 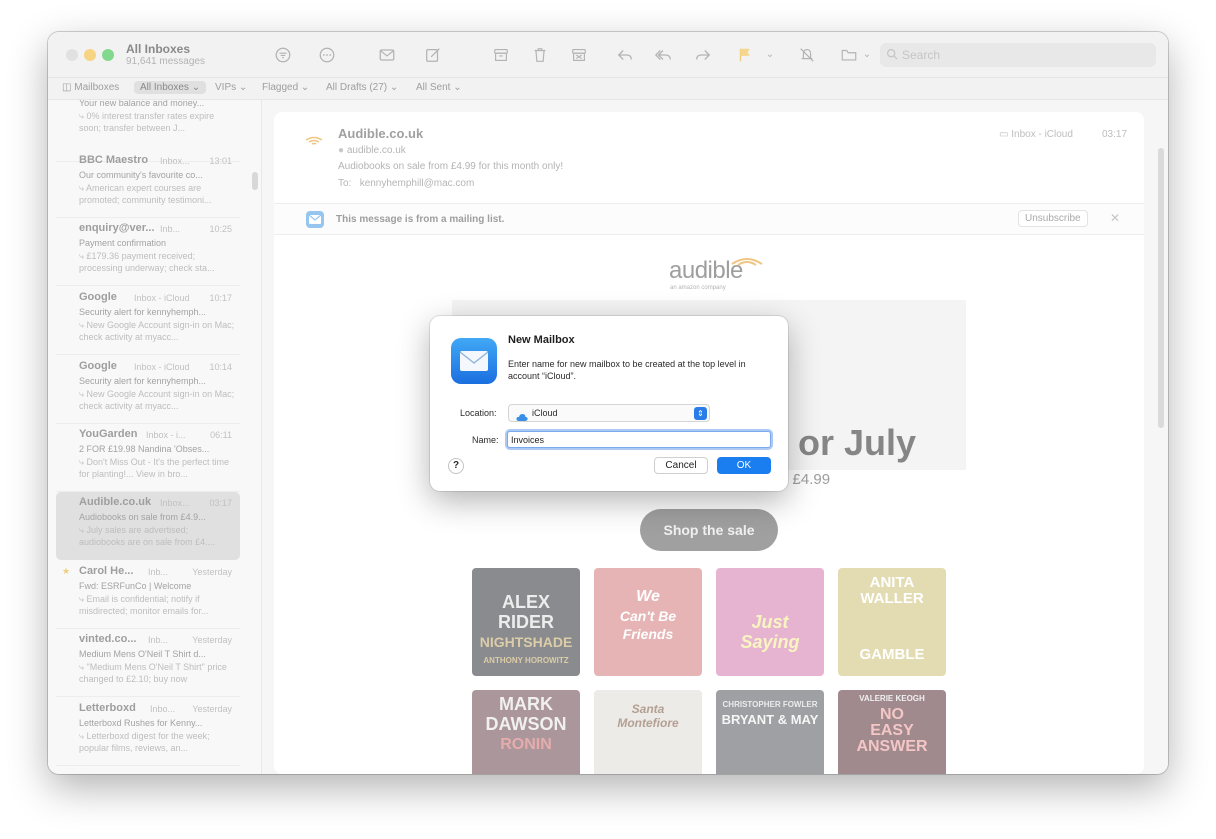 What do you see at coordinates (639, 439) in the screenshot?
I see `mailbox-name-input` at bounding box center [639, 439].